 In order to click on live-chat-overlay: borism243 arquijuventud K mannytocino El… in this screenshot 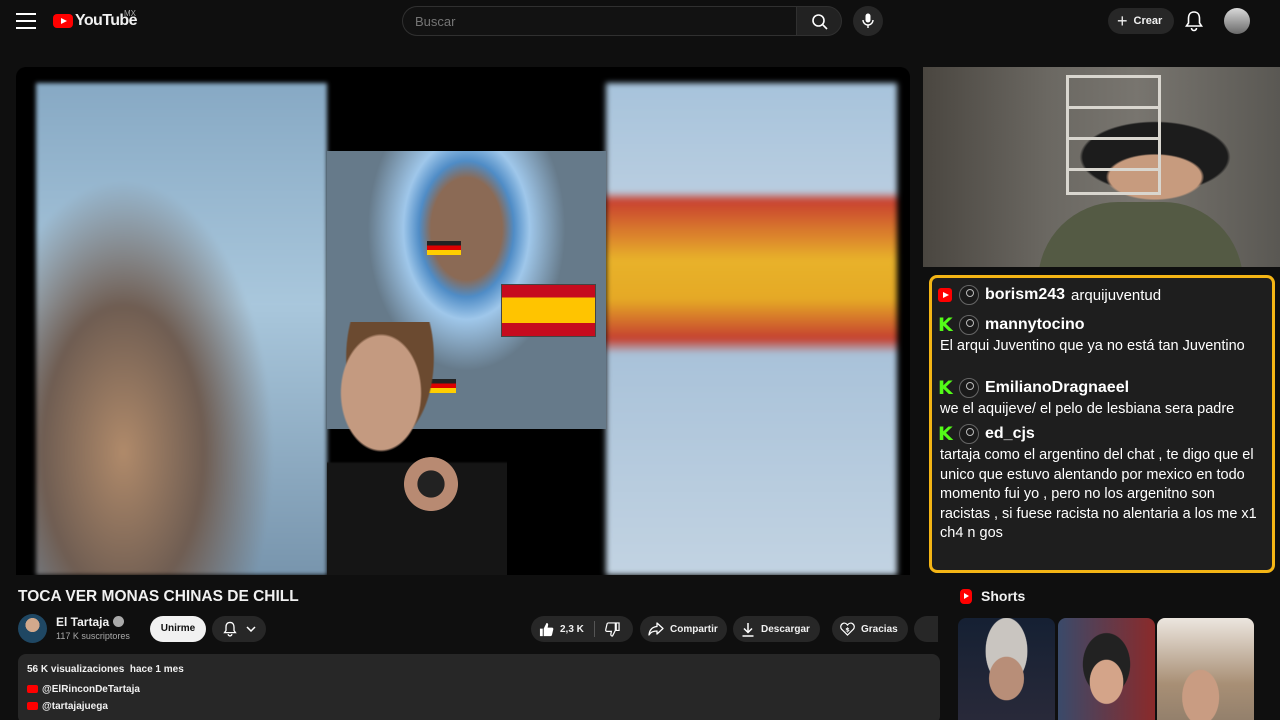, I will do `click(1102, 424)`.